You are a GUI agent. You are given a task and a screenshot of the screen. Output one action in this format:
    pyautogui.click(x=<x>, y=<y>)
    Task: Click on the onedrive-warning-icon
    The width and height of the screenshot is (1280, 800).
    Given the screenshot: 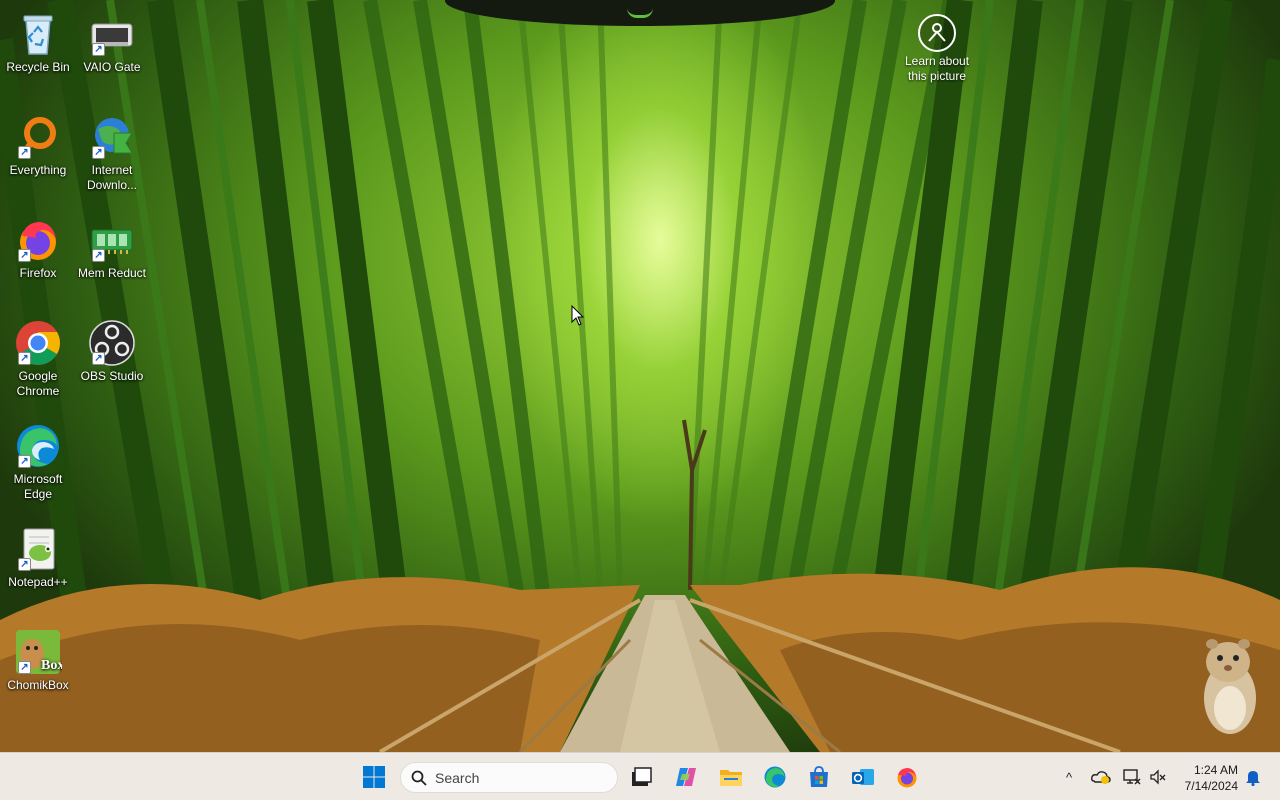 What is the action you would take?
    pyautogui.click(x=1101, y=777)
    